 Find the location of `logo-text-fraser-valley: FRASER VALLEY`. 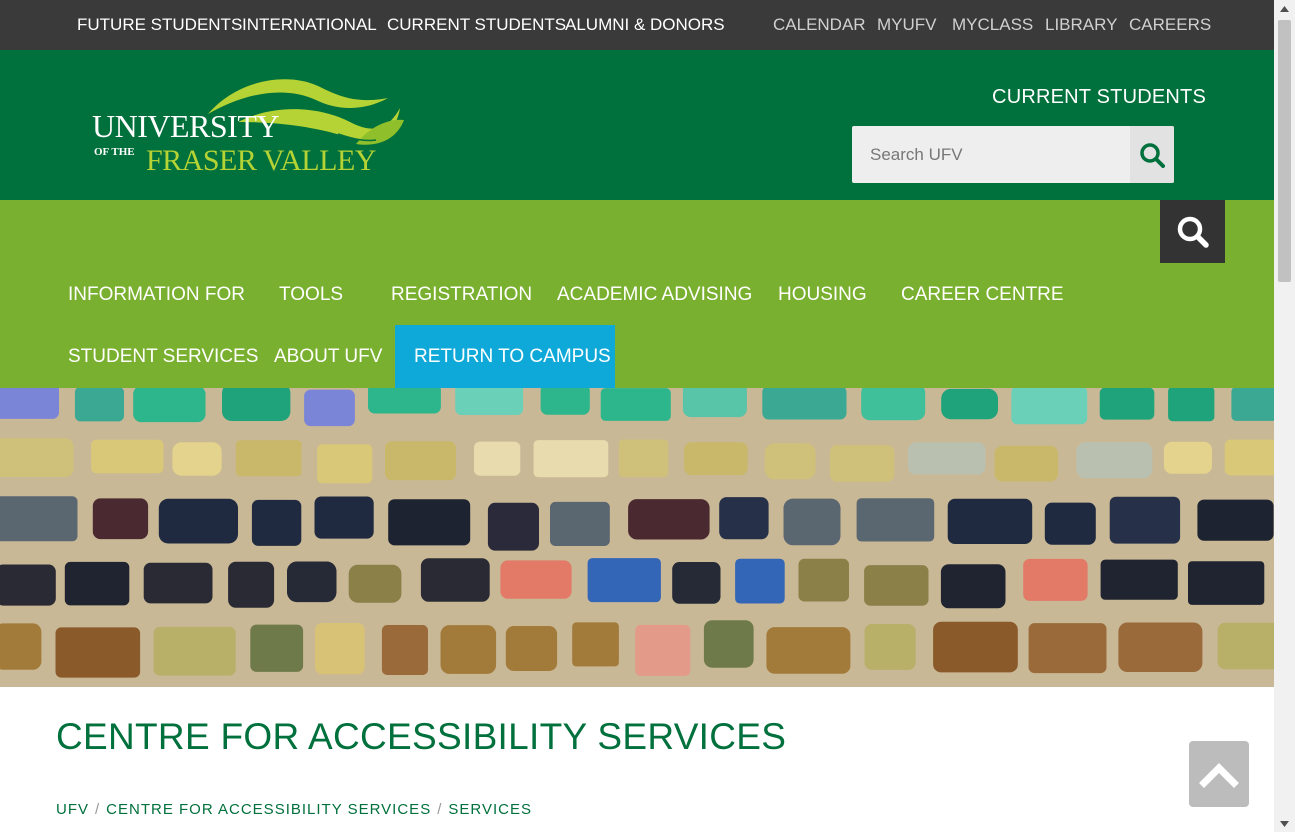

logo-text-fraser-valley: FRASER VALLEY is located at coordinates (261, 160).